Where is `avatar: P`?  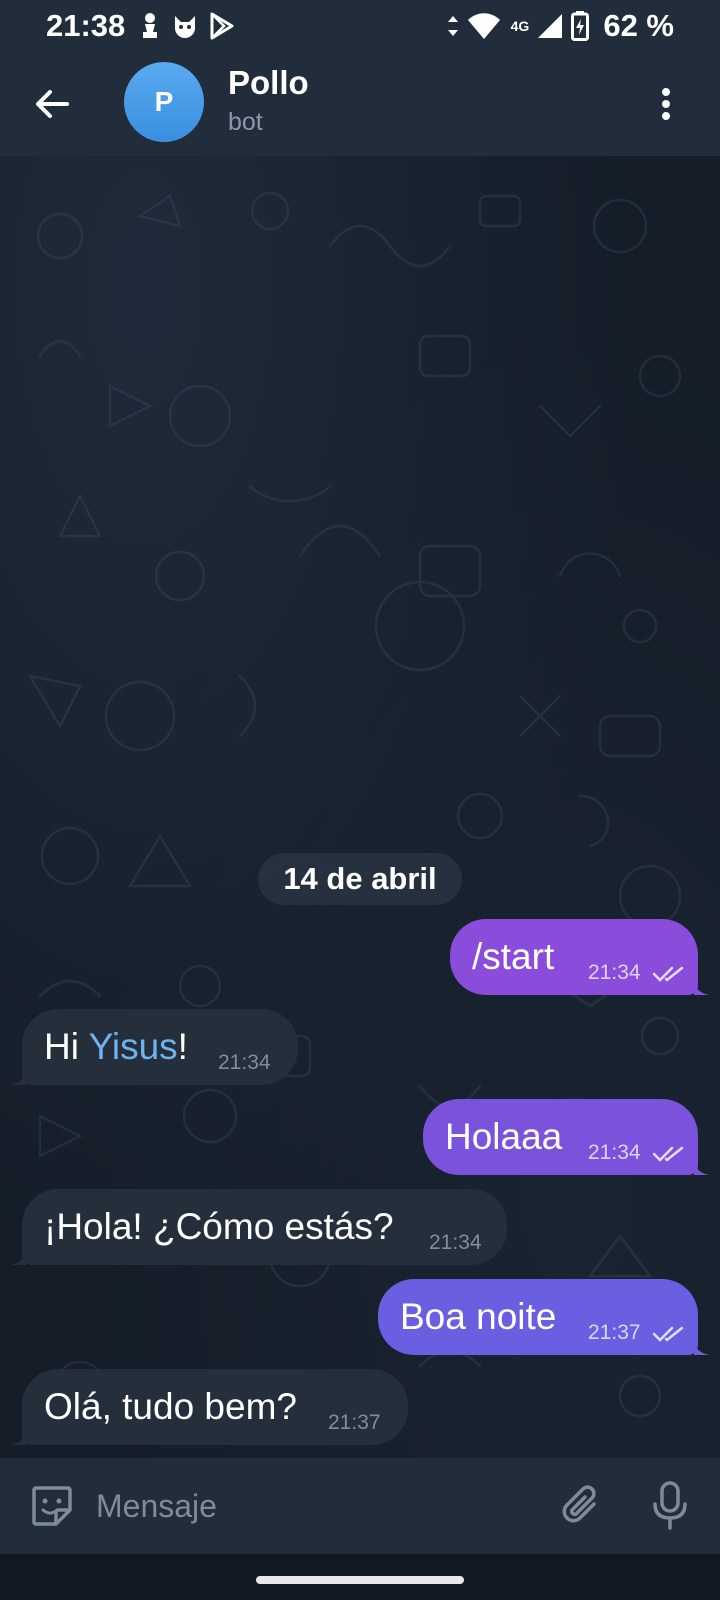
avatar: P is located at coordinates (164, 102).